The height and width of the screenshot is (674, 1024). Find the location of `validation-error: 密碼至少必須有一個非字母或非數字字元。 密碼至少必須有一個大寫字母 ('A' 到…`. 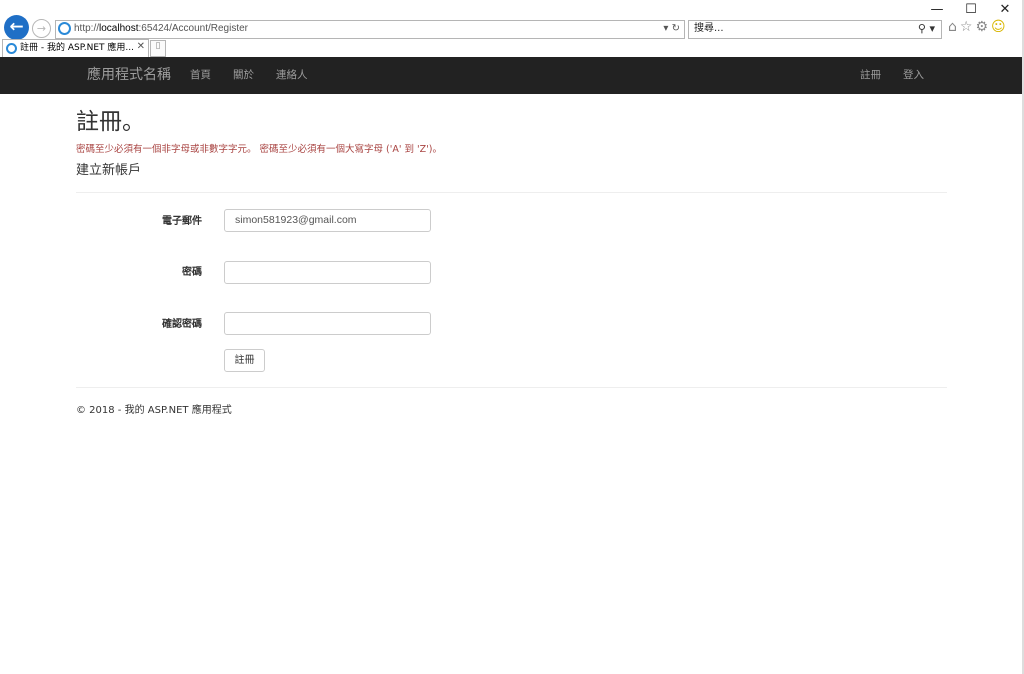

validation-error: 密碼至少必須有一個非字母或非數字字元。 密碼至少必須有一個大寫字母 ('A' 到… is located at coordinates (259, 149).